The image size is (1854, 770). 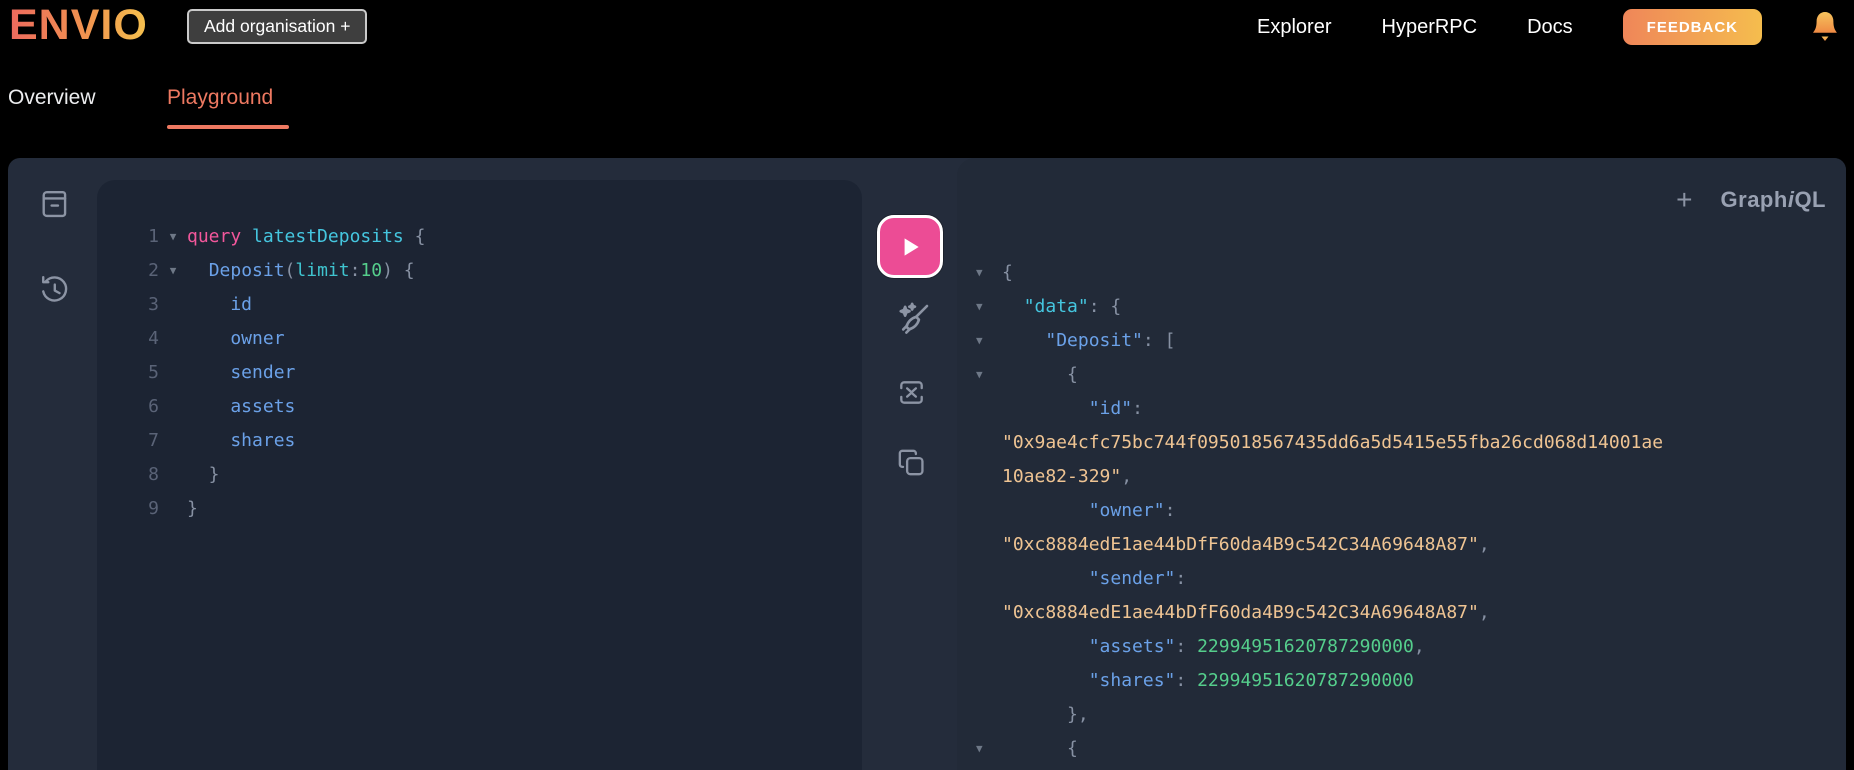 I want to click on session-header: + GraphiQL, so click(x=1751, y=200).